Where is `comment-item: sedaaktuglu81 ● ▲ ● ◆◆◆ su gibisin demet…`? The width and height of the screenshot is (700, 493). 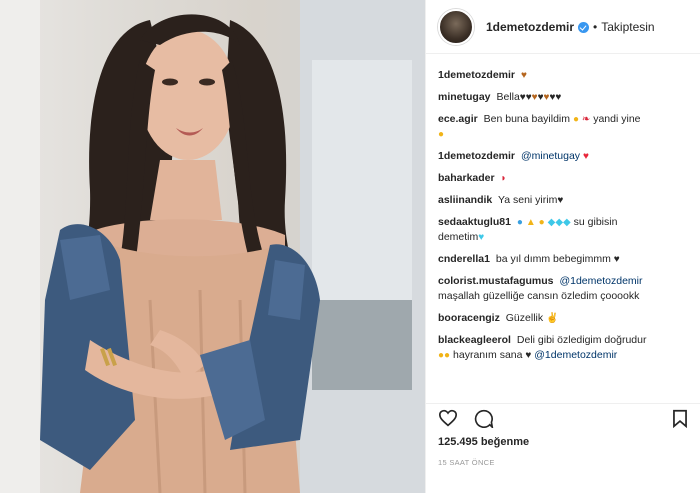
comment-item: sedaaktuglu81 ● ▲ ● ◆◆◆ su gibisin demet… is located at coordinates (563, 230).